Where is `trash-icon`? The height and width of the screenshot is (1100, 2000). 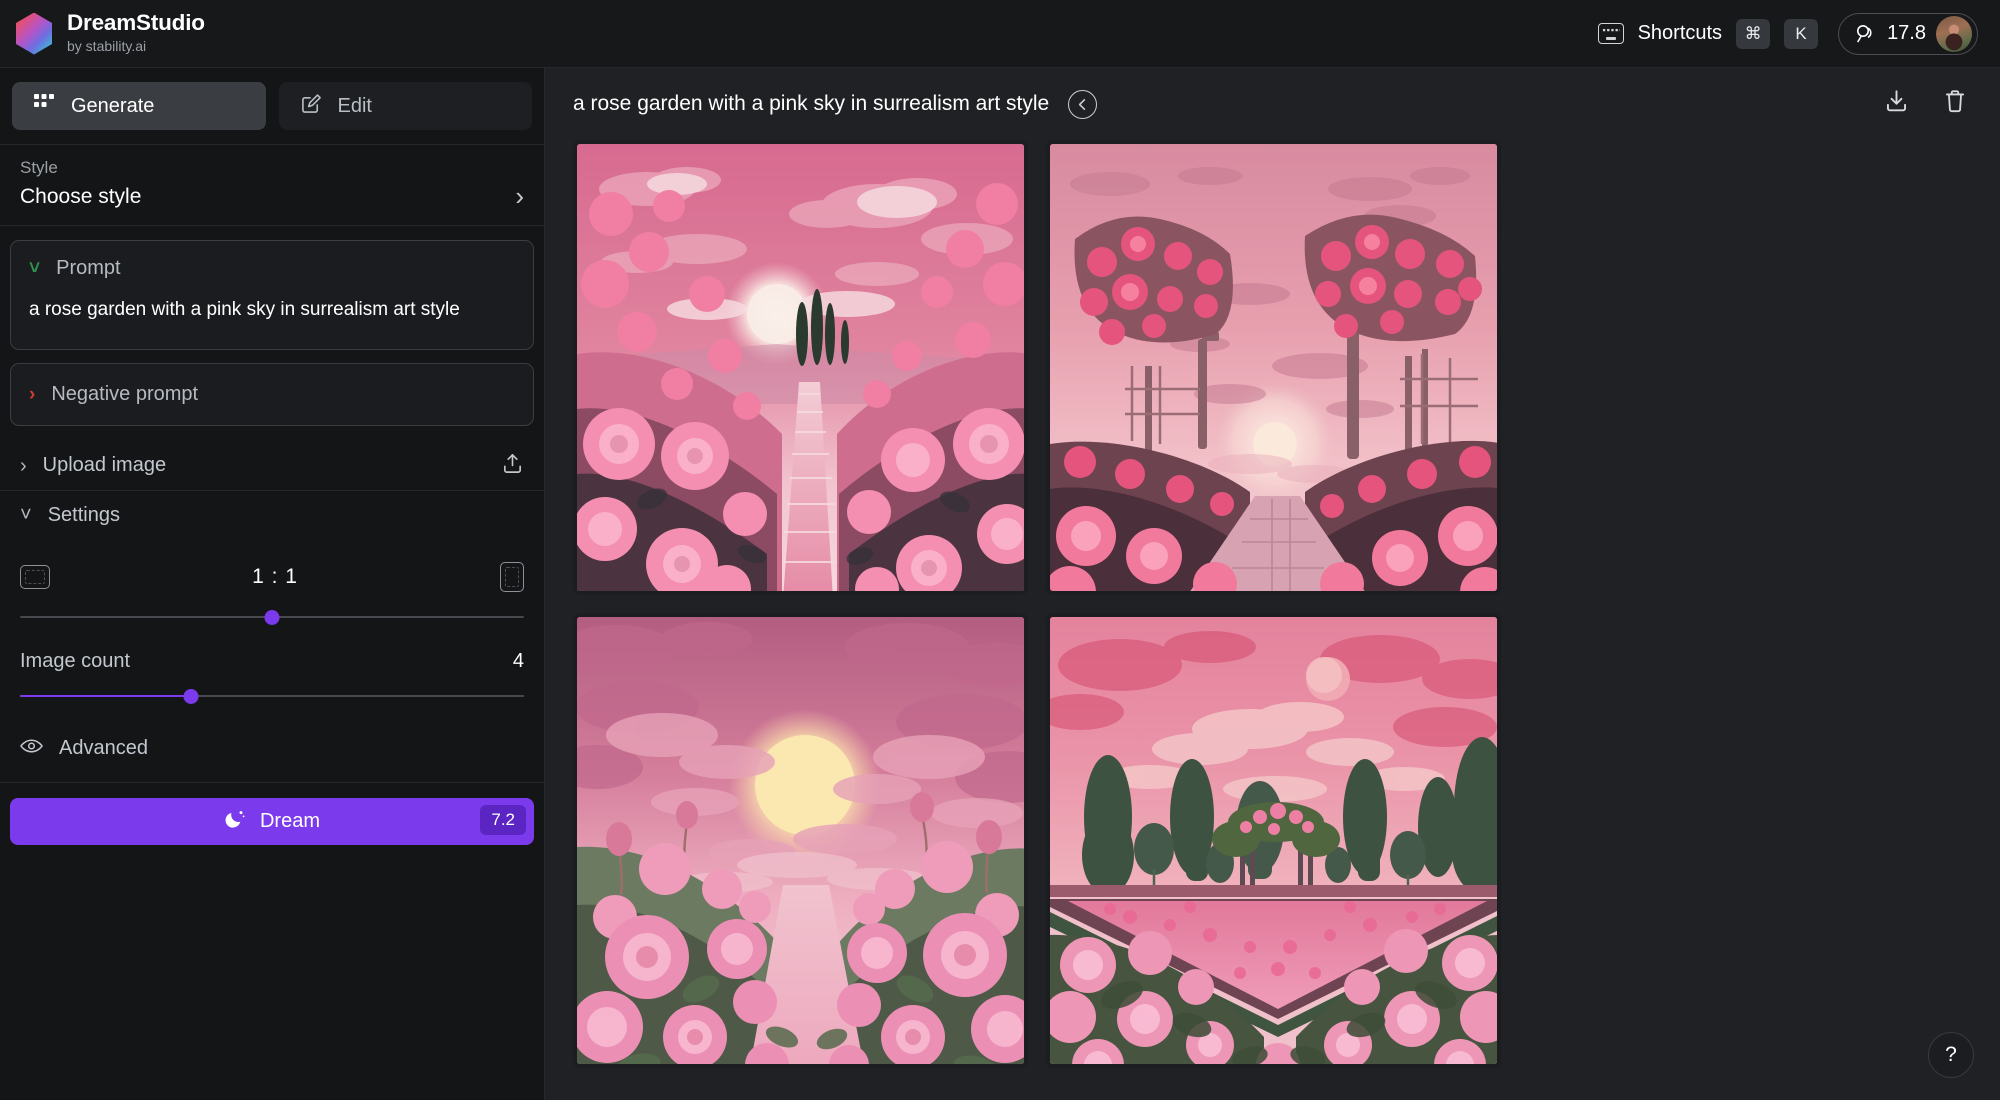
trash-icon is located at coordinates (1955, 104).